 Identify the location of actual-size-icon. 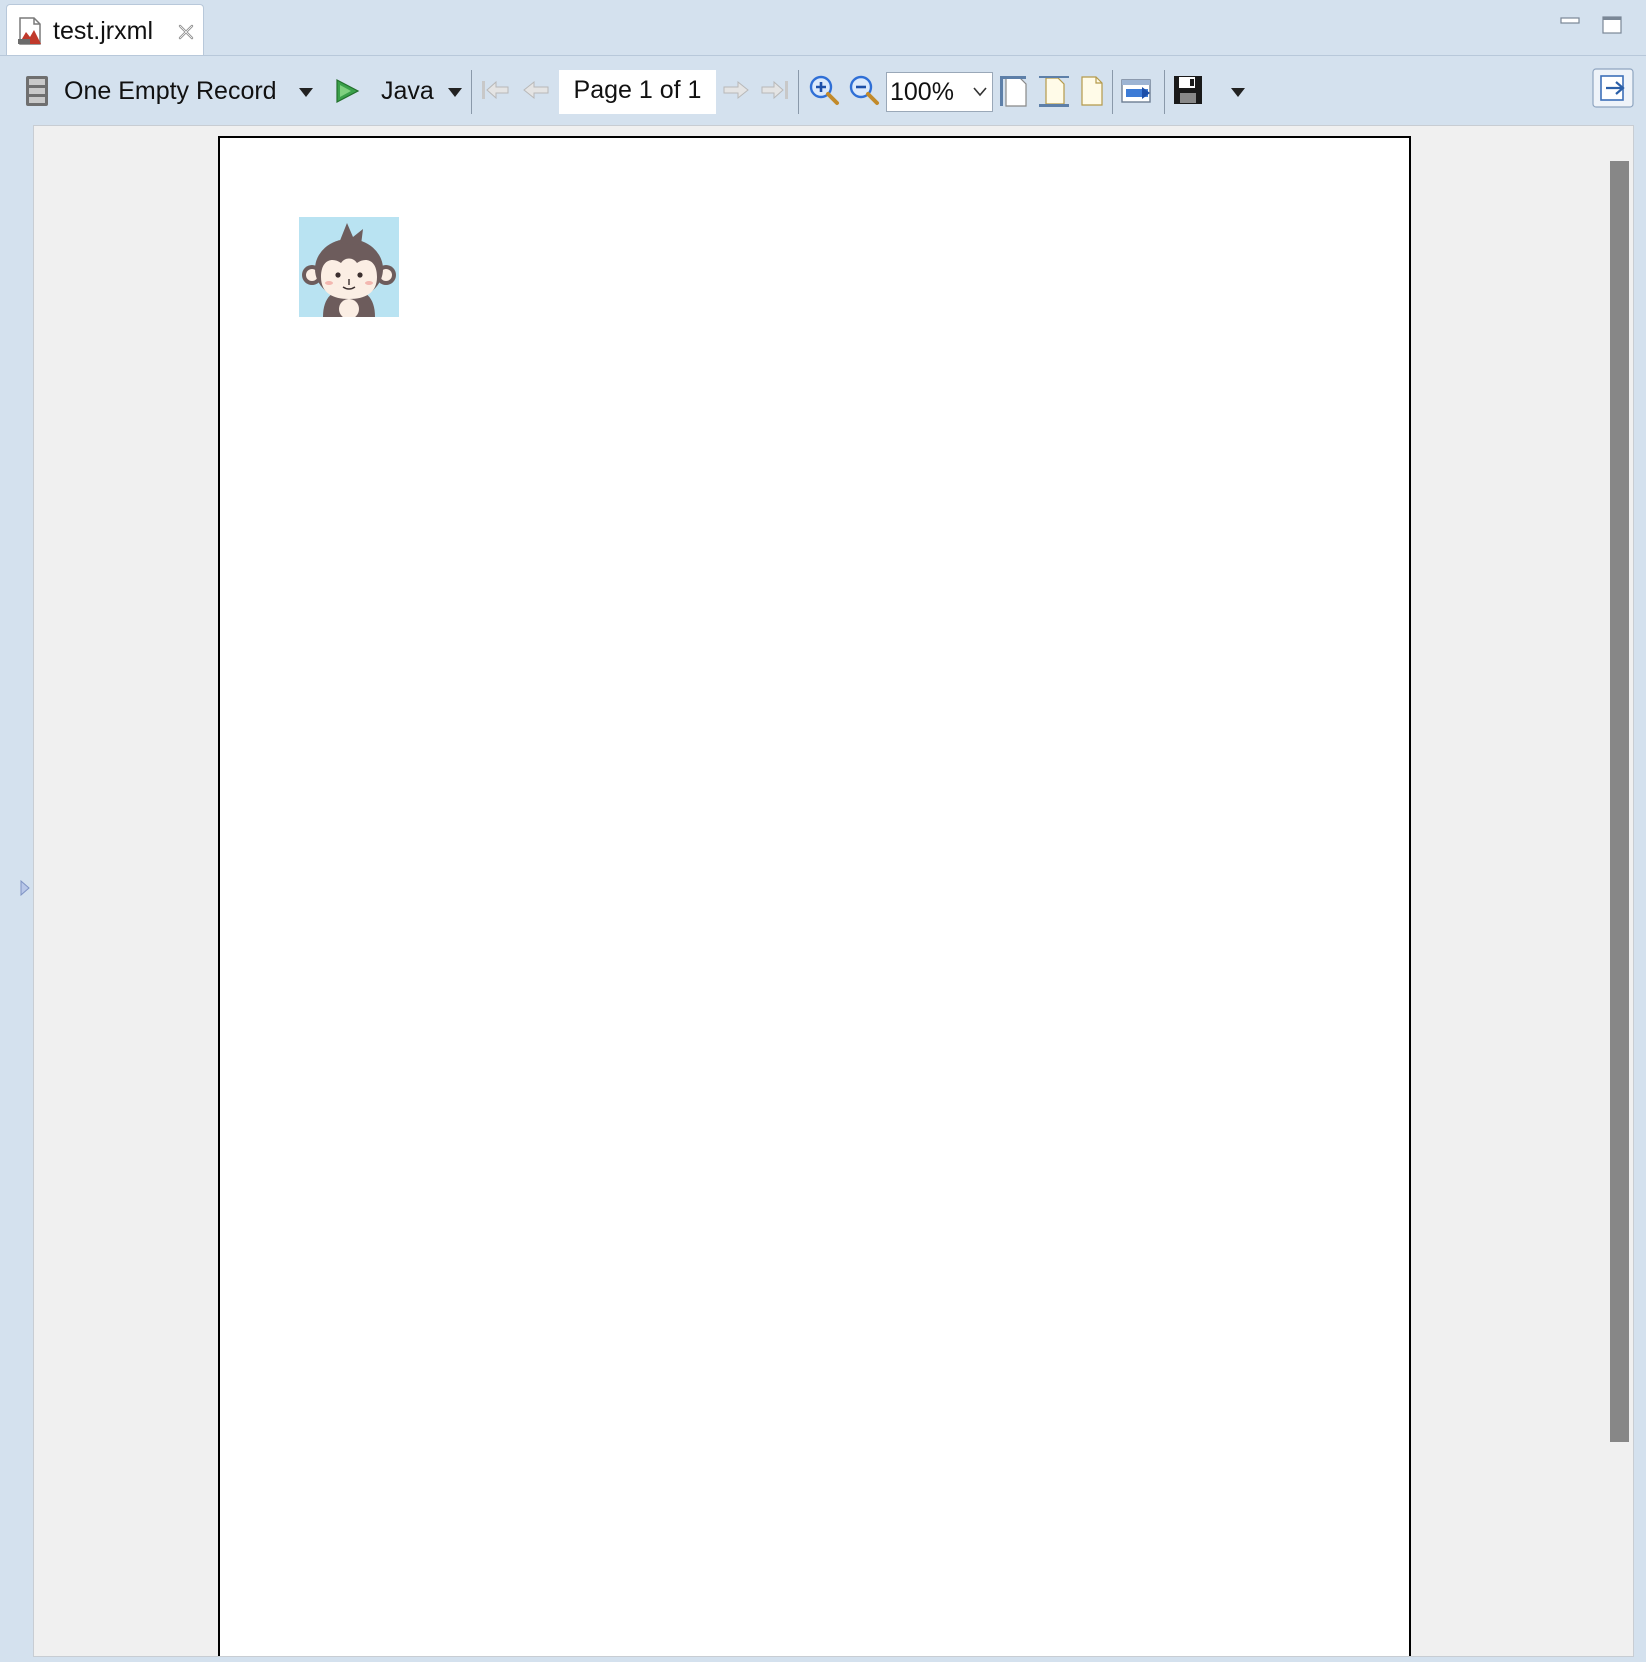
(1092, 93).